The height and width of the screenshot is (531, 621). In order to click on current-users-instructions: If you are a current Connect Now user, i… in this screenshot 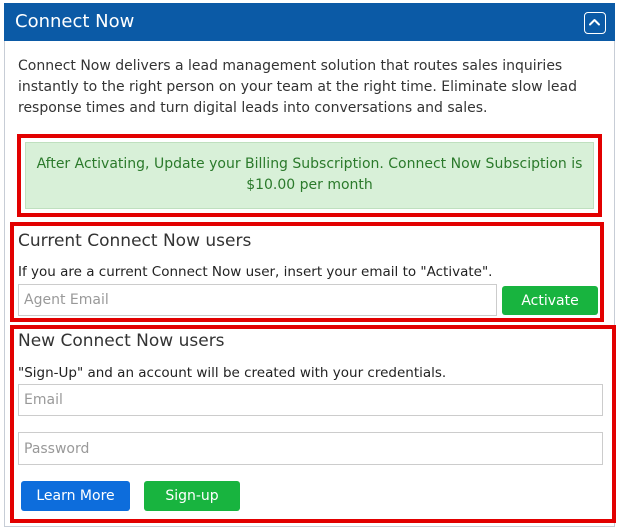, I will do `click(255, 272)`.